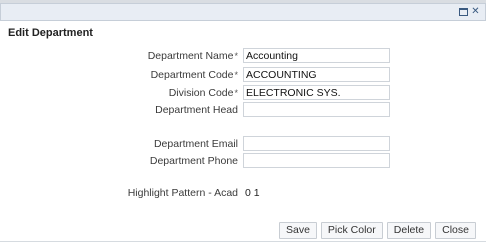 Image resolution: width=486 pixels, height=246 pixels. Describe the element at coordinates (316, 92) in the screenshot. I see `division-code-input` at that location.